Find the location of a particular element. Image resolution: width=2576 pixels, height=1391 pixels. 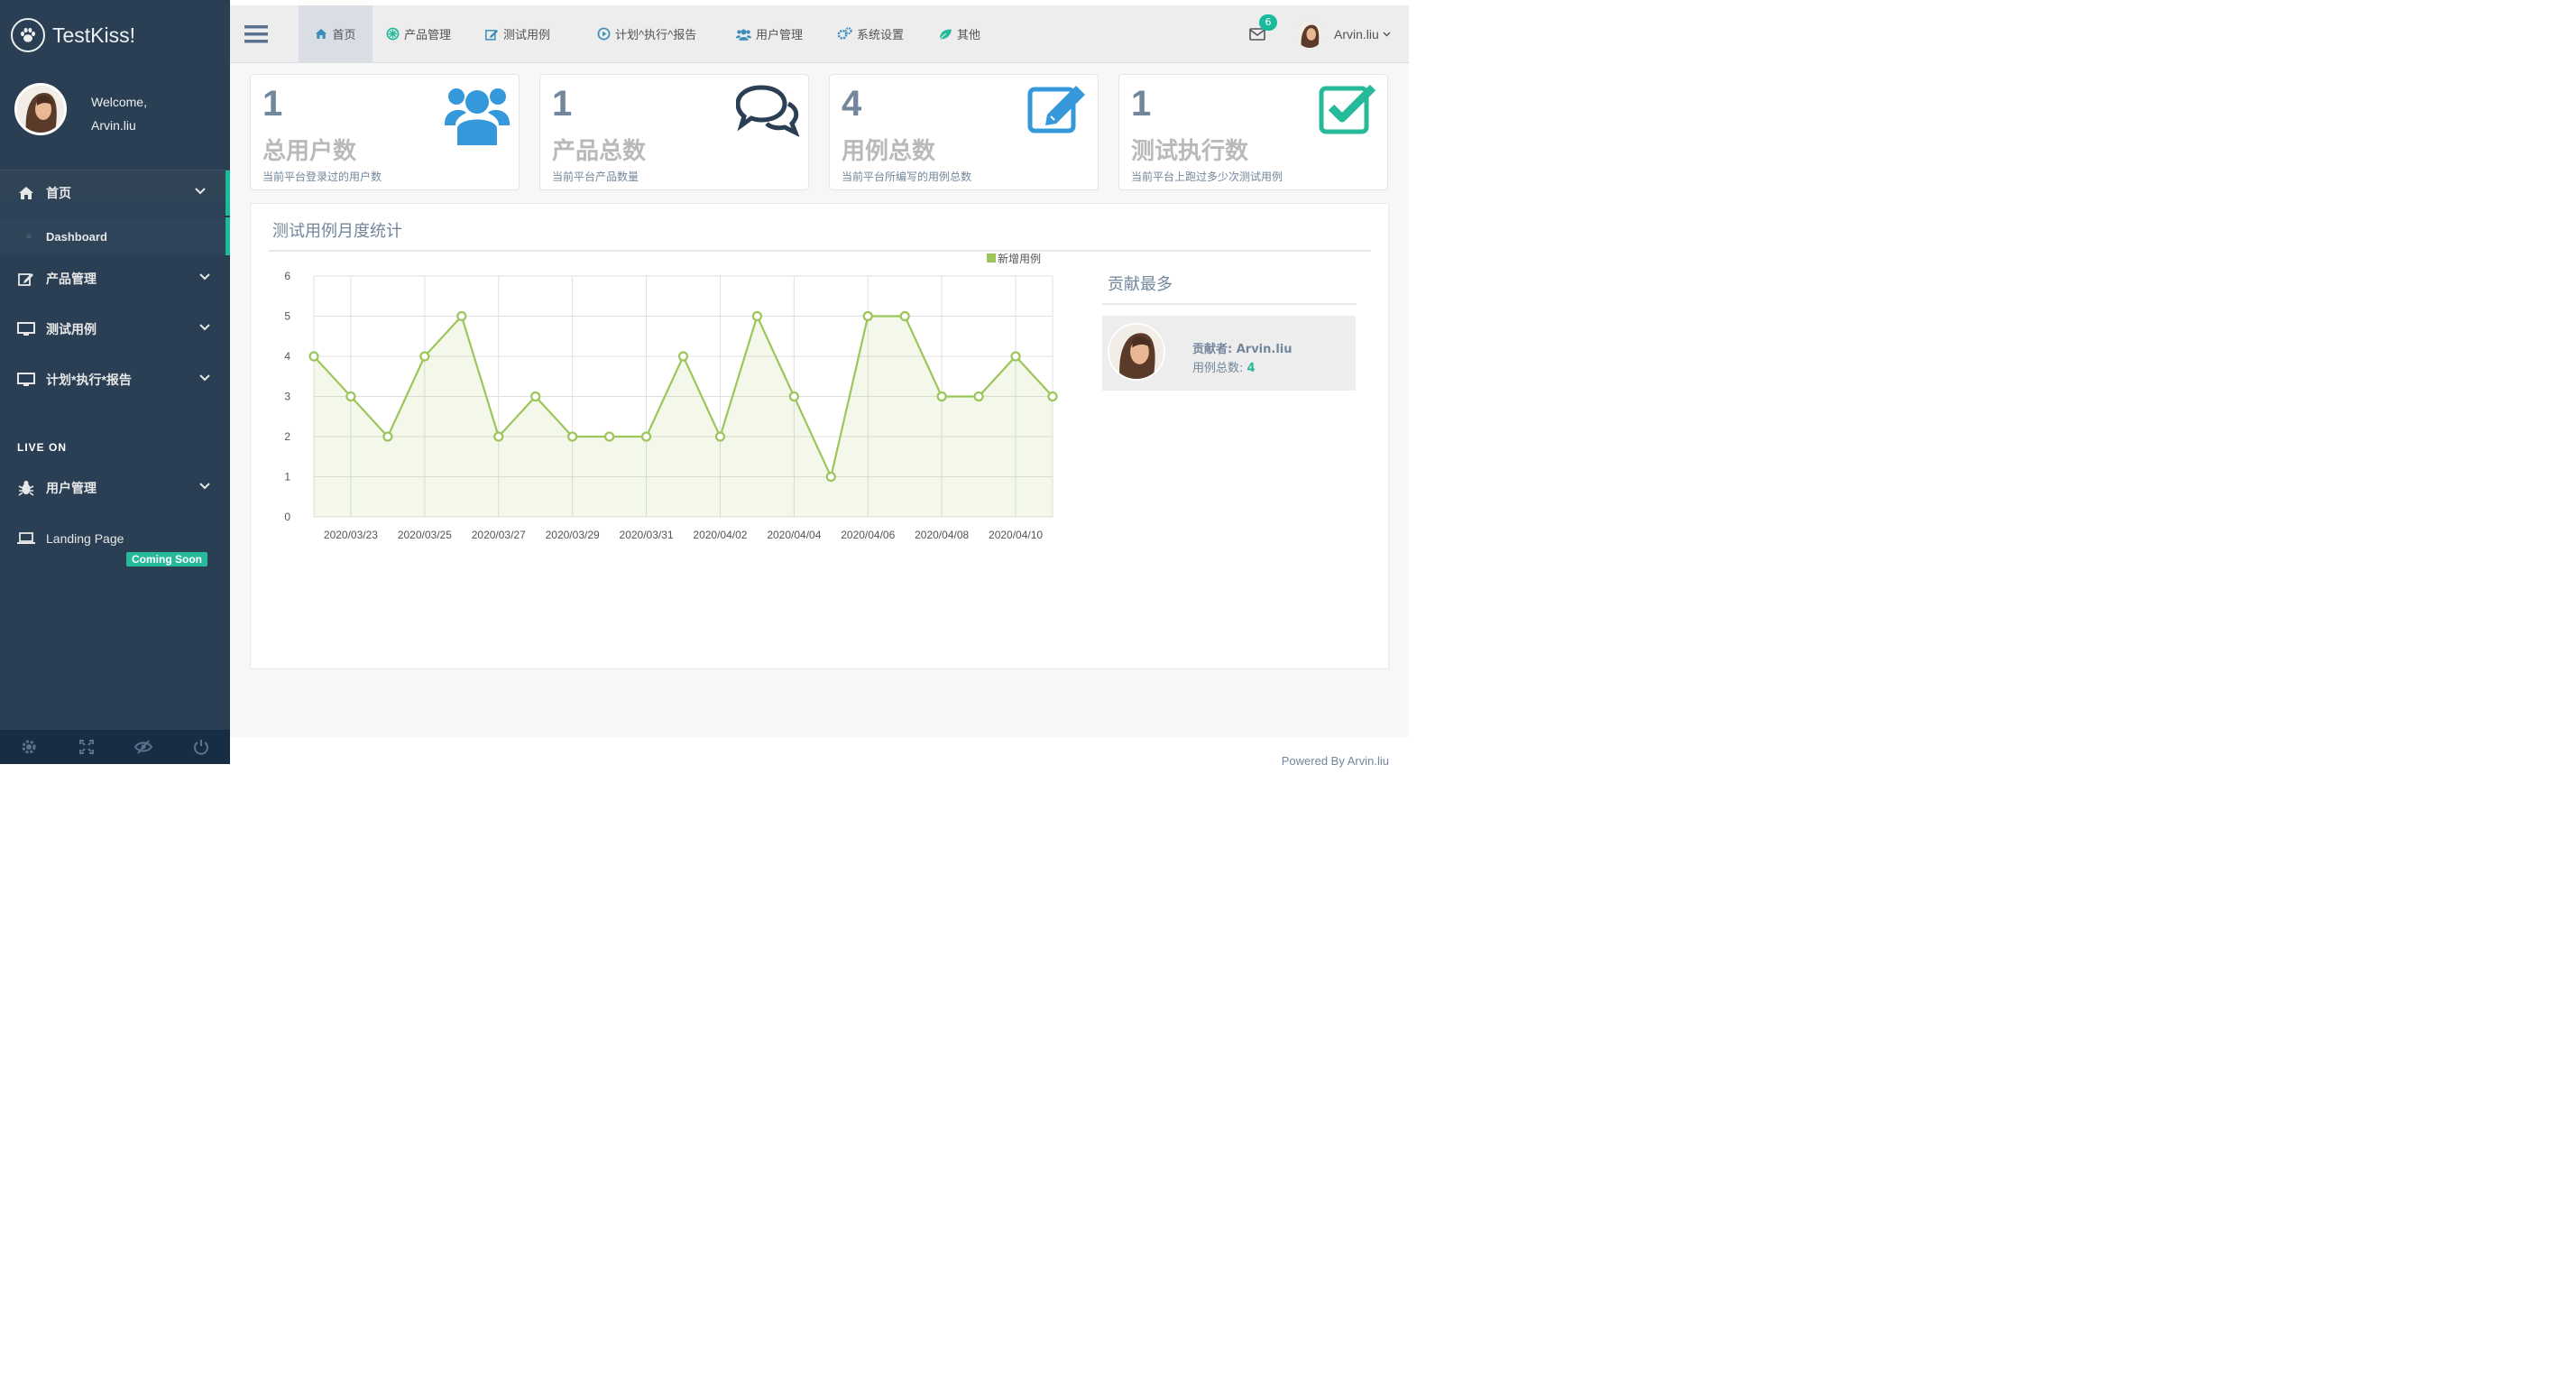

tab-products: 产品管理 is located at coordinates (418, 33).